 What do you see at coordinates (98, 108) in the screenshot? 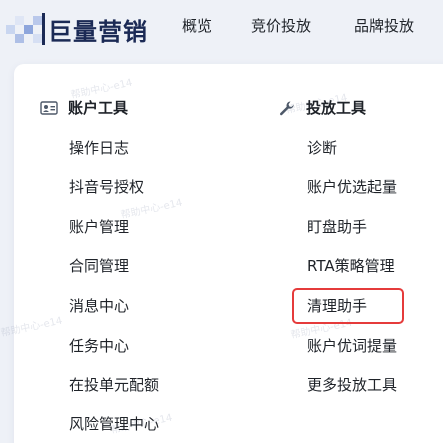
I see `account-tools-title: 账户工具` at bounding box center [98, 108].